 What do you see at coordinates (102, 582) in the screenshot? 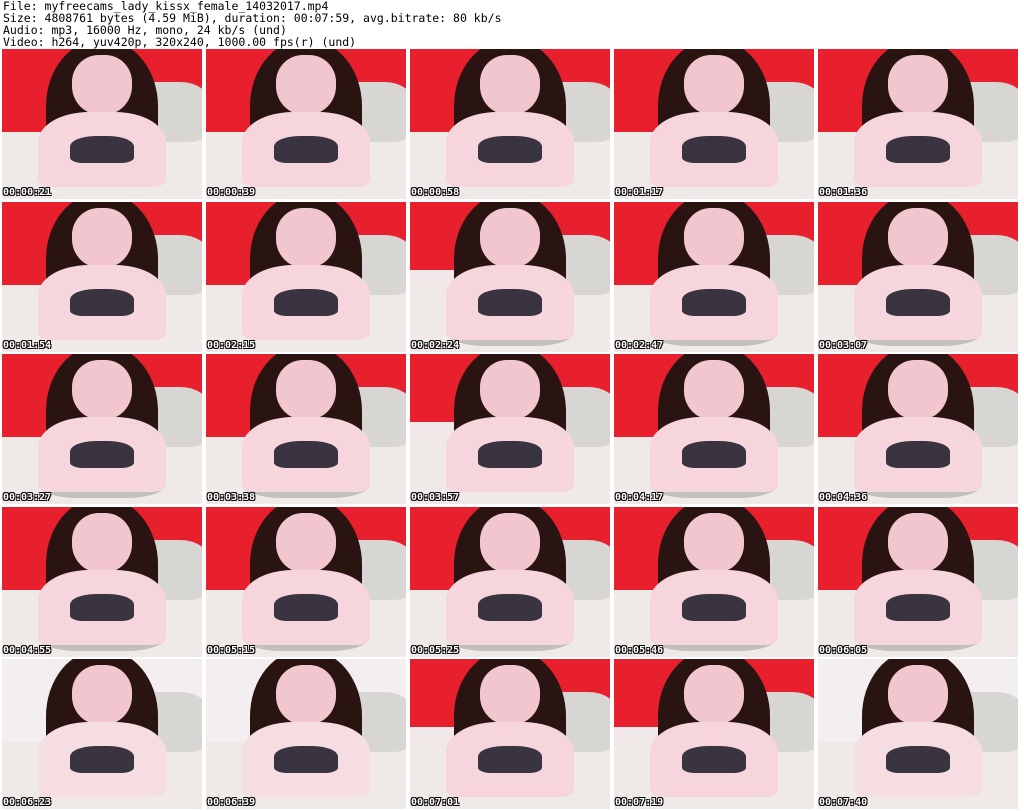
I see `video-thumbnail: 00:04:55` at bounding box center [102, 582].